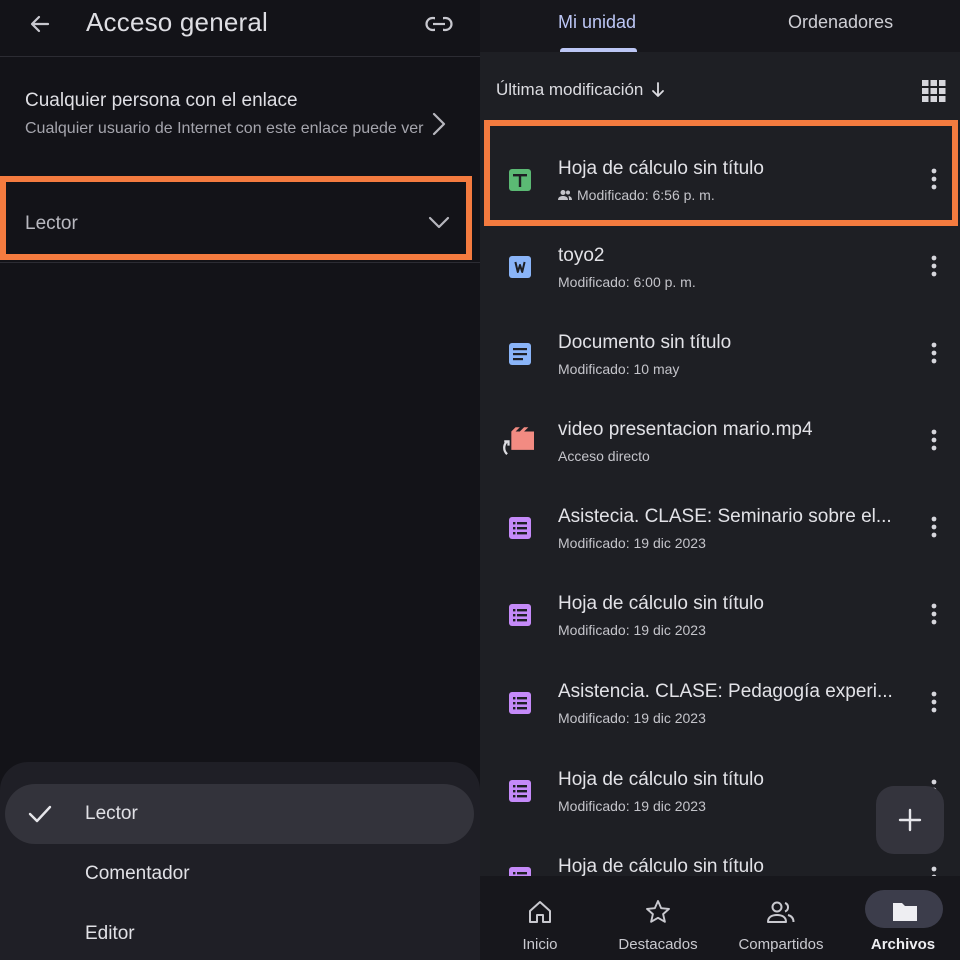 The height and width of the screenshot is (960, 960). I want to click on page-title: Acceso general, so click(177, 22).